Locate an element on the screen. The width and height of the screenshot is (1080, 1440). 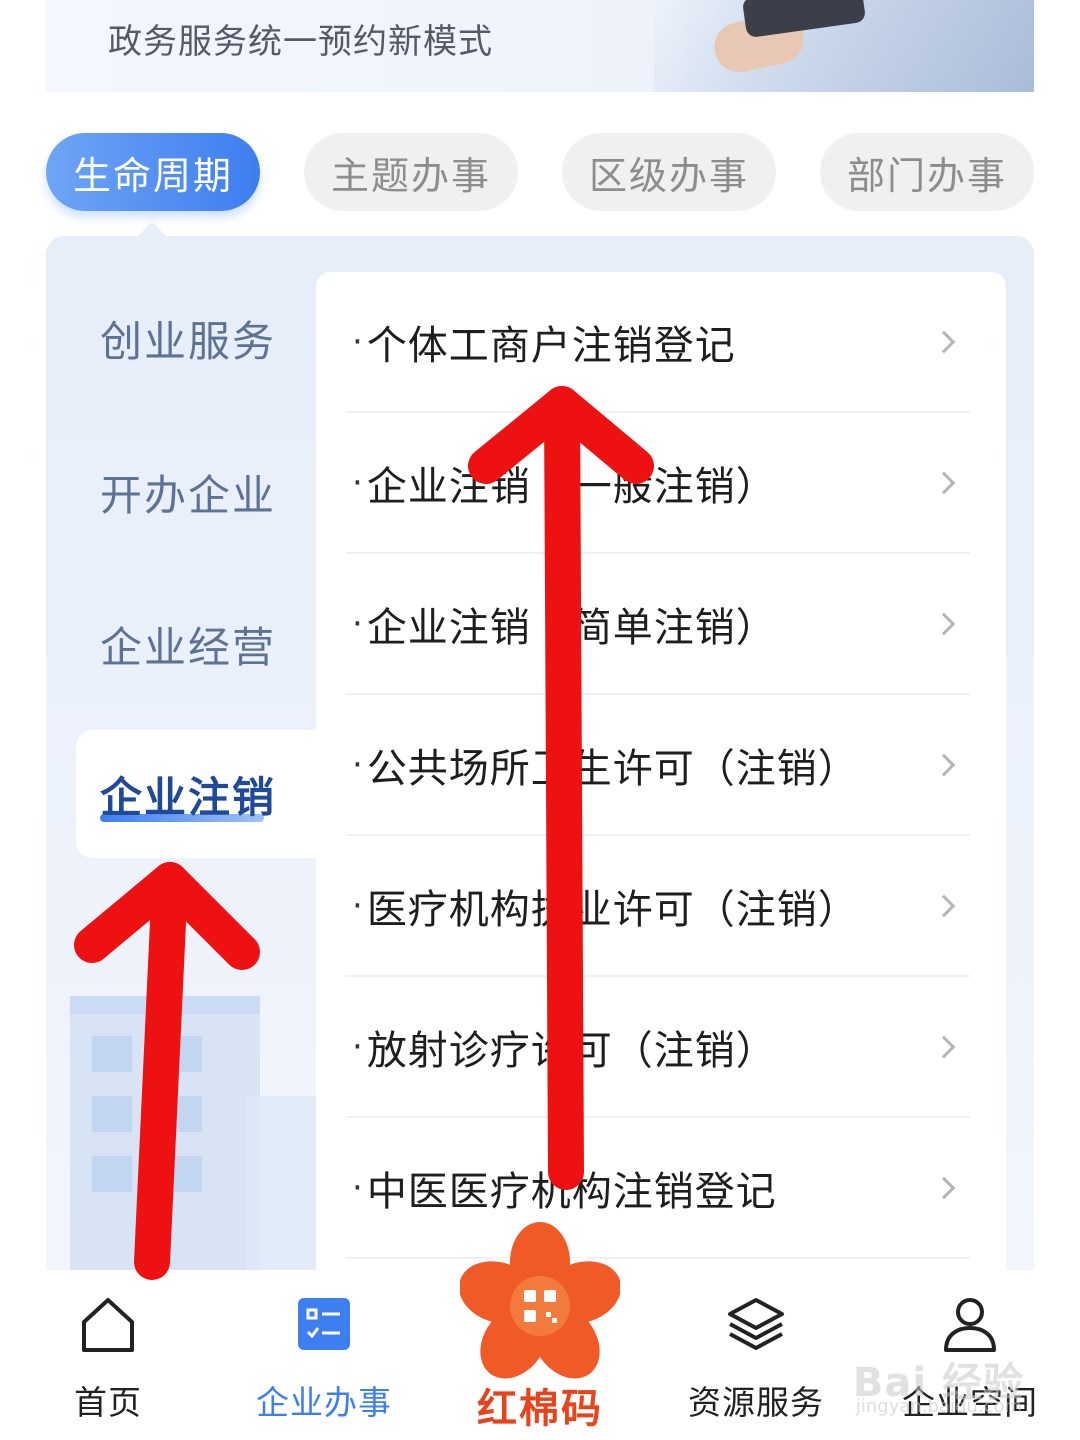
watermark-url: jingyan.baidu.com is located at coordinates (938, 1406).